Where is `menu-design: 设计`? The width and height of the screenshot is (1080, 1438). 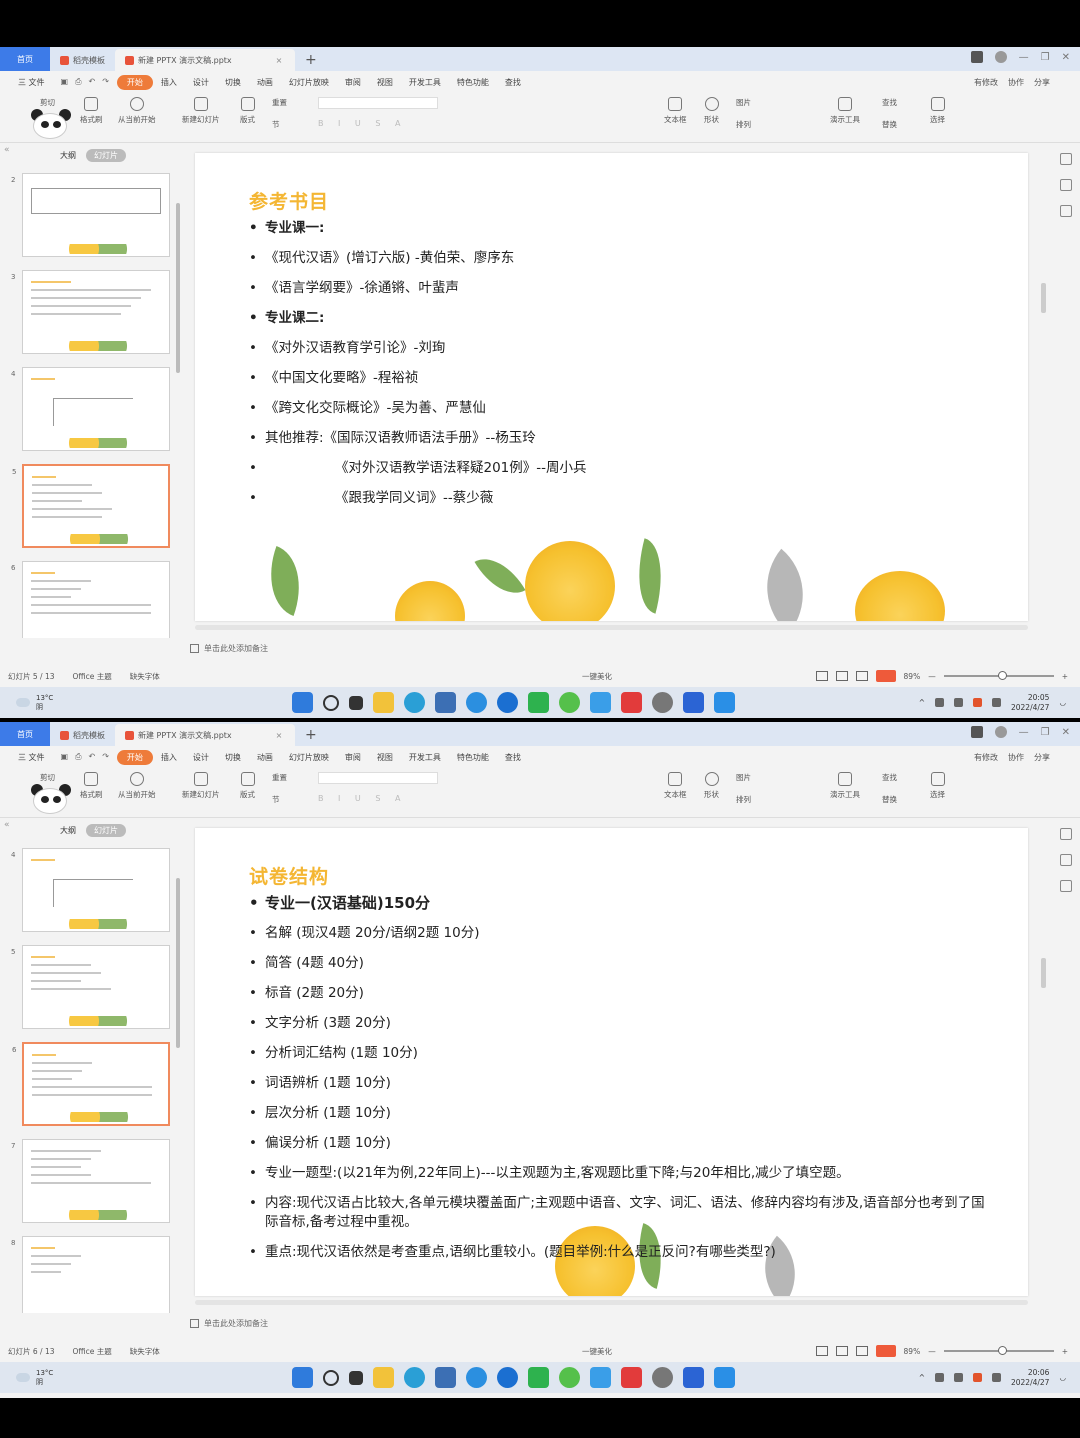
menu-design: 设计 is located at coordinates (201, 82).